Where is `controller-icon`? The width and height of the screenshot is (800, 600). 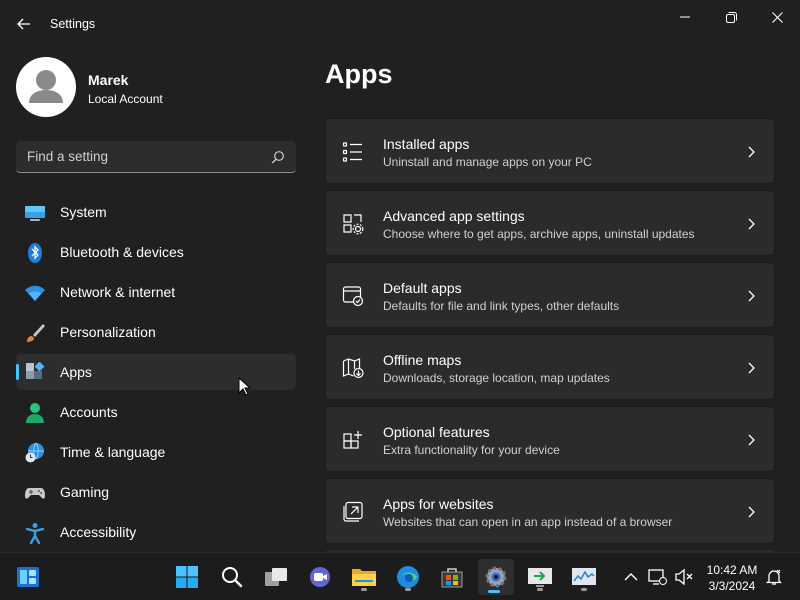 controller-icon is located at coordinates (35, 493).